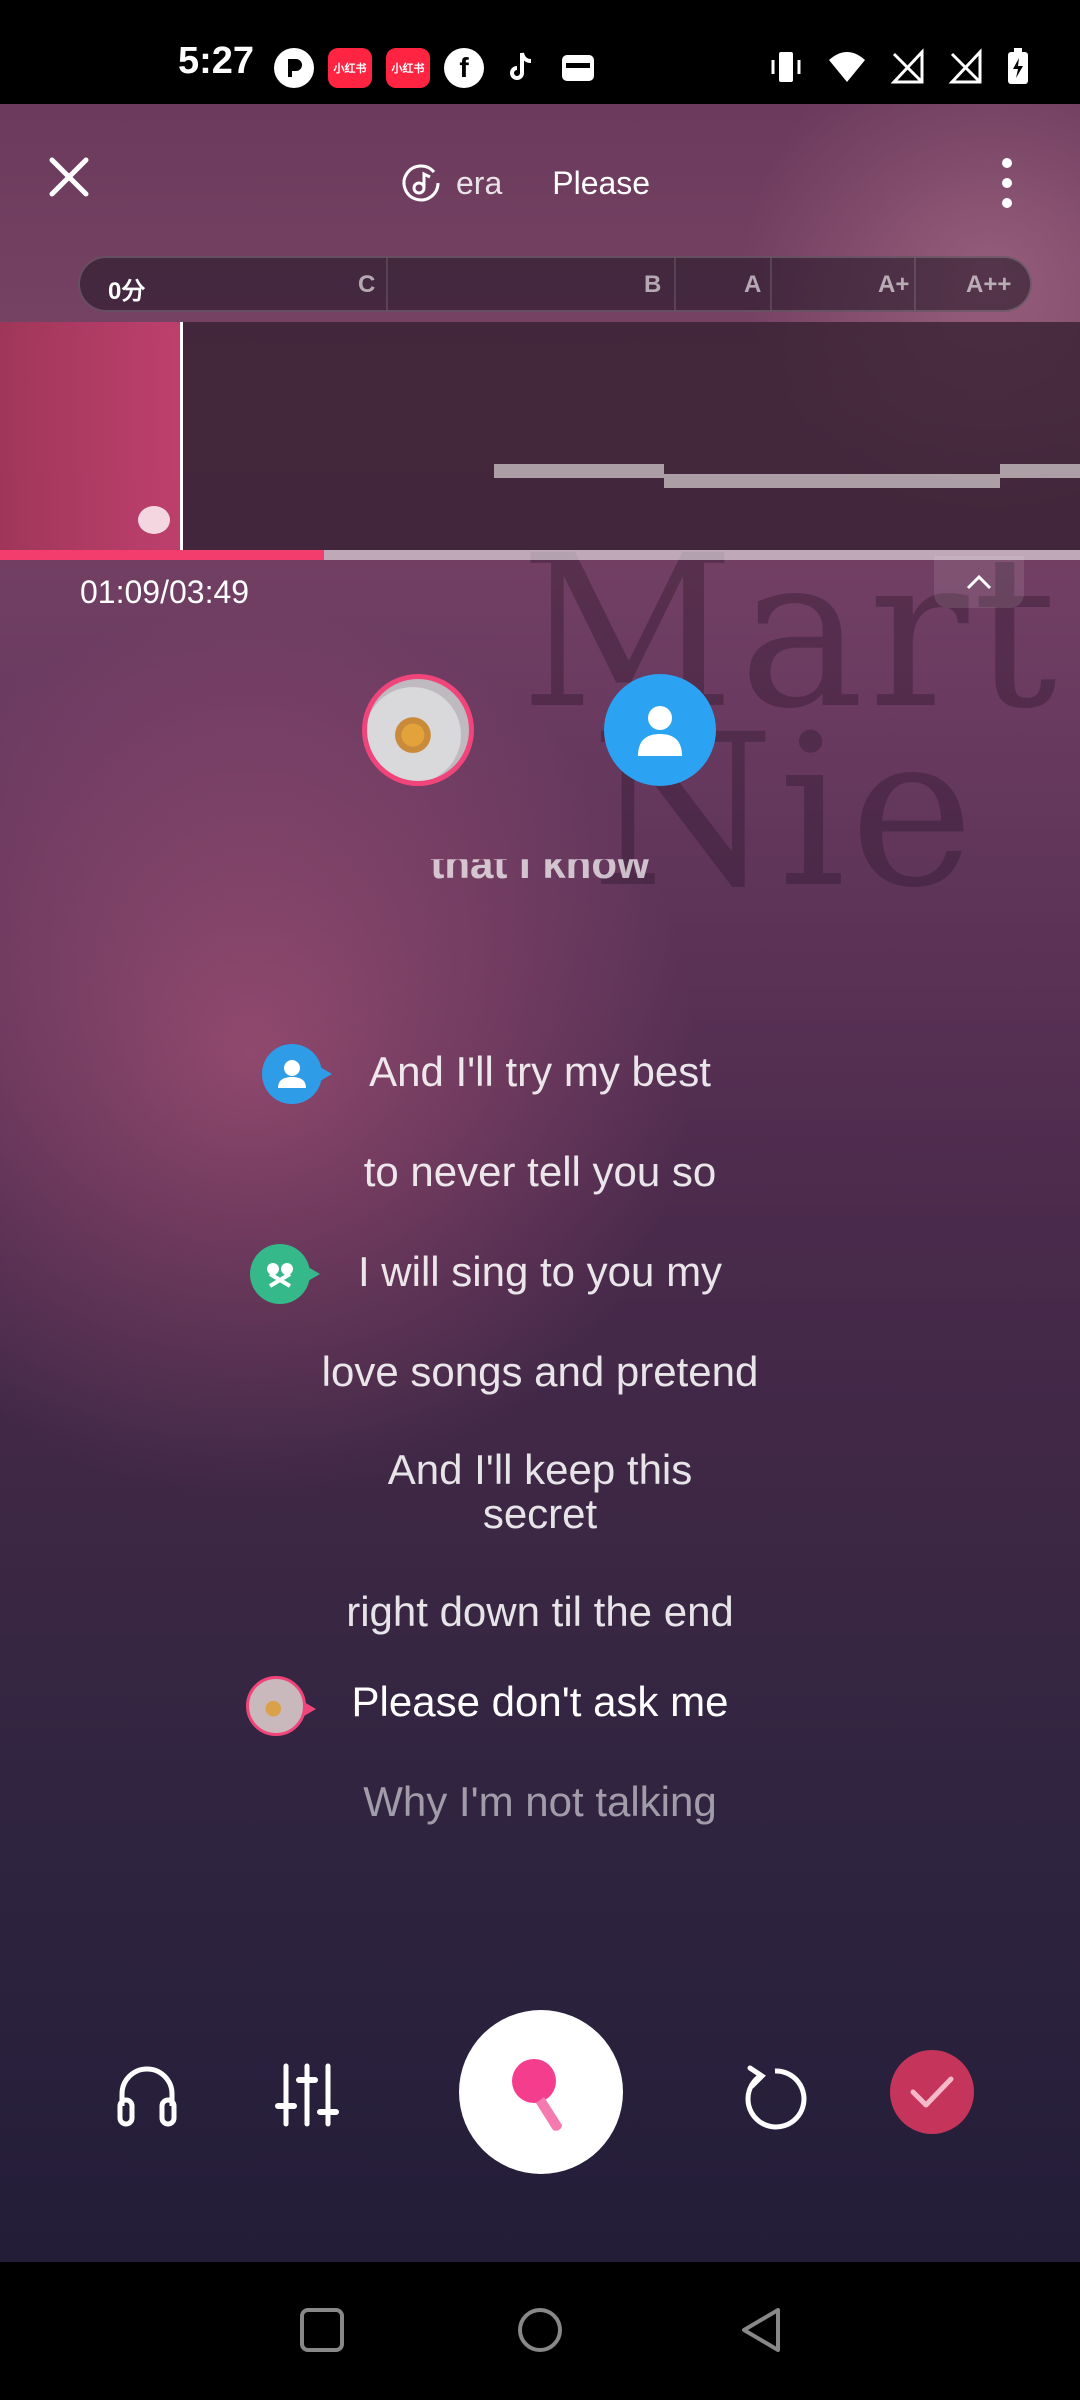 The image size is (1080, 2400). What do you see at coordinates (540, 1469) in the screenshot?
I see `lyric-line: And I'll keep this` at bounding box center [540, 1469].